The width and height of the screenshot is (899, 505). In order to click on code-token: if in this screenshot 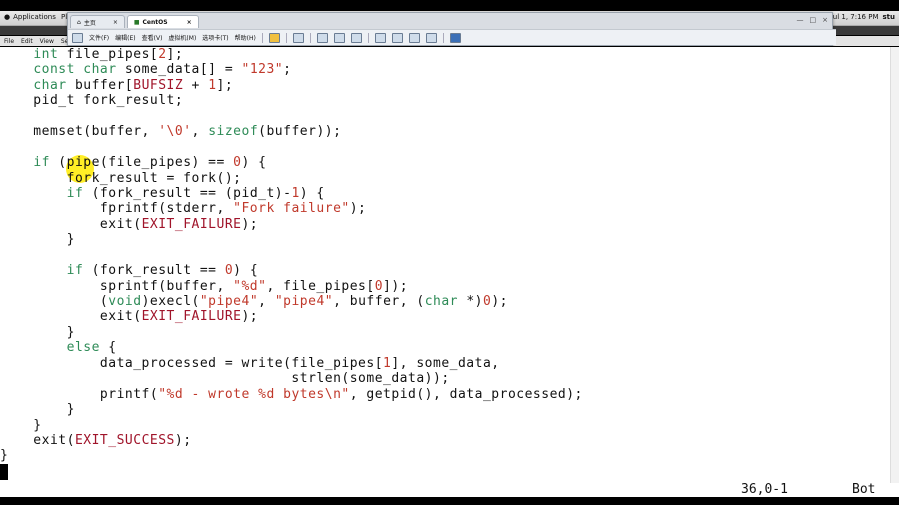, I will do `click(75, 271)`.